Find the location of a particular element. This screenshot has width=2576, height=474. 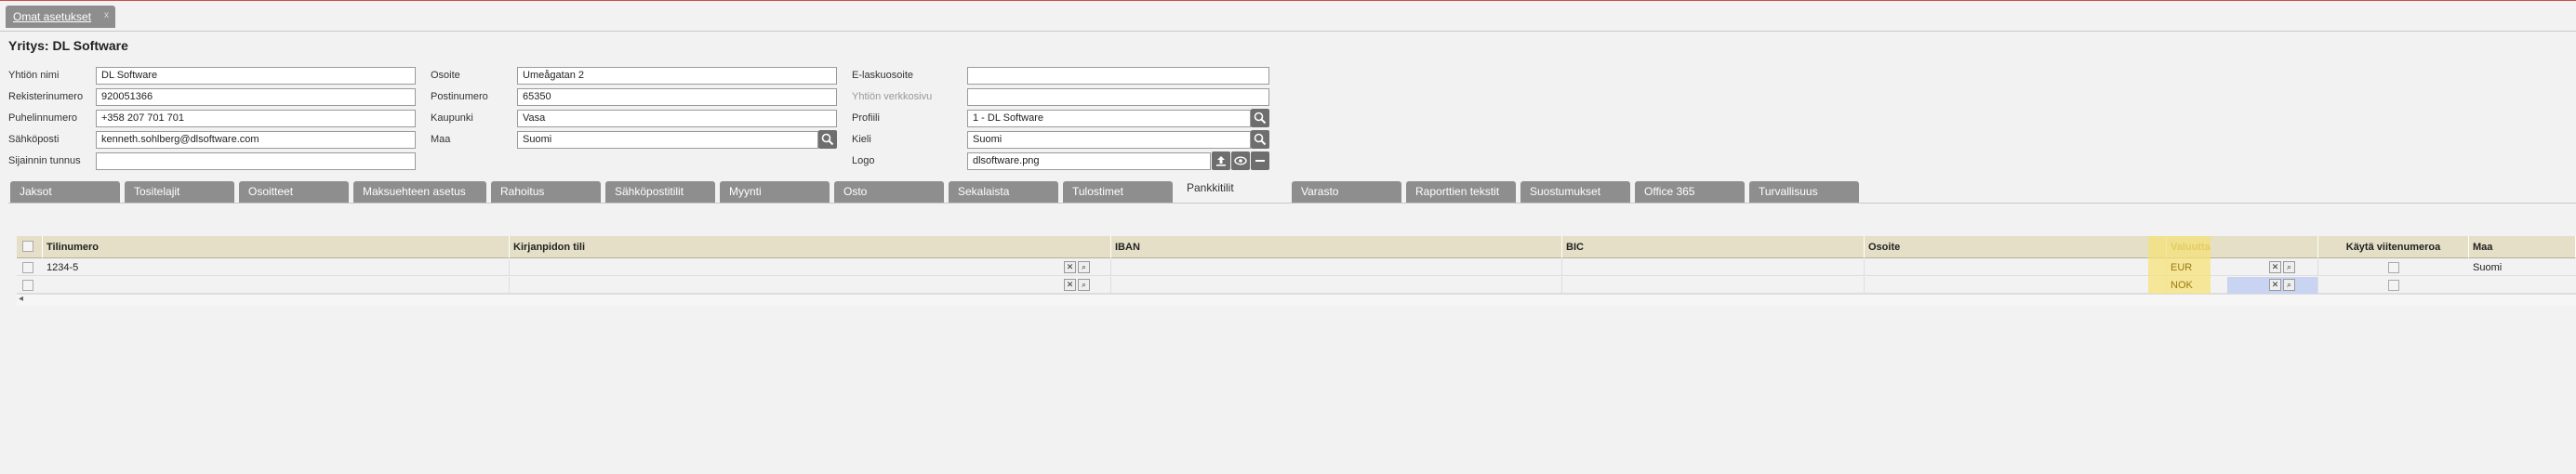

logo-upload-button is located at coordinates (1221, 160).